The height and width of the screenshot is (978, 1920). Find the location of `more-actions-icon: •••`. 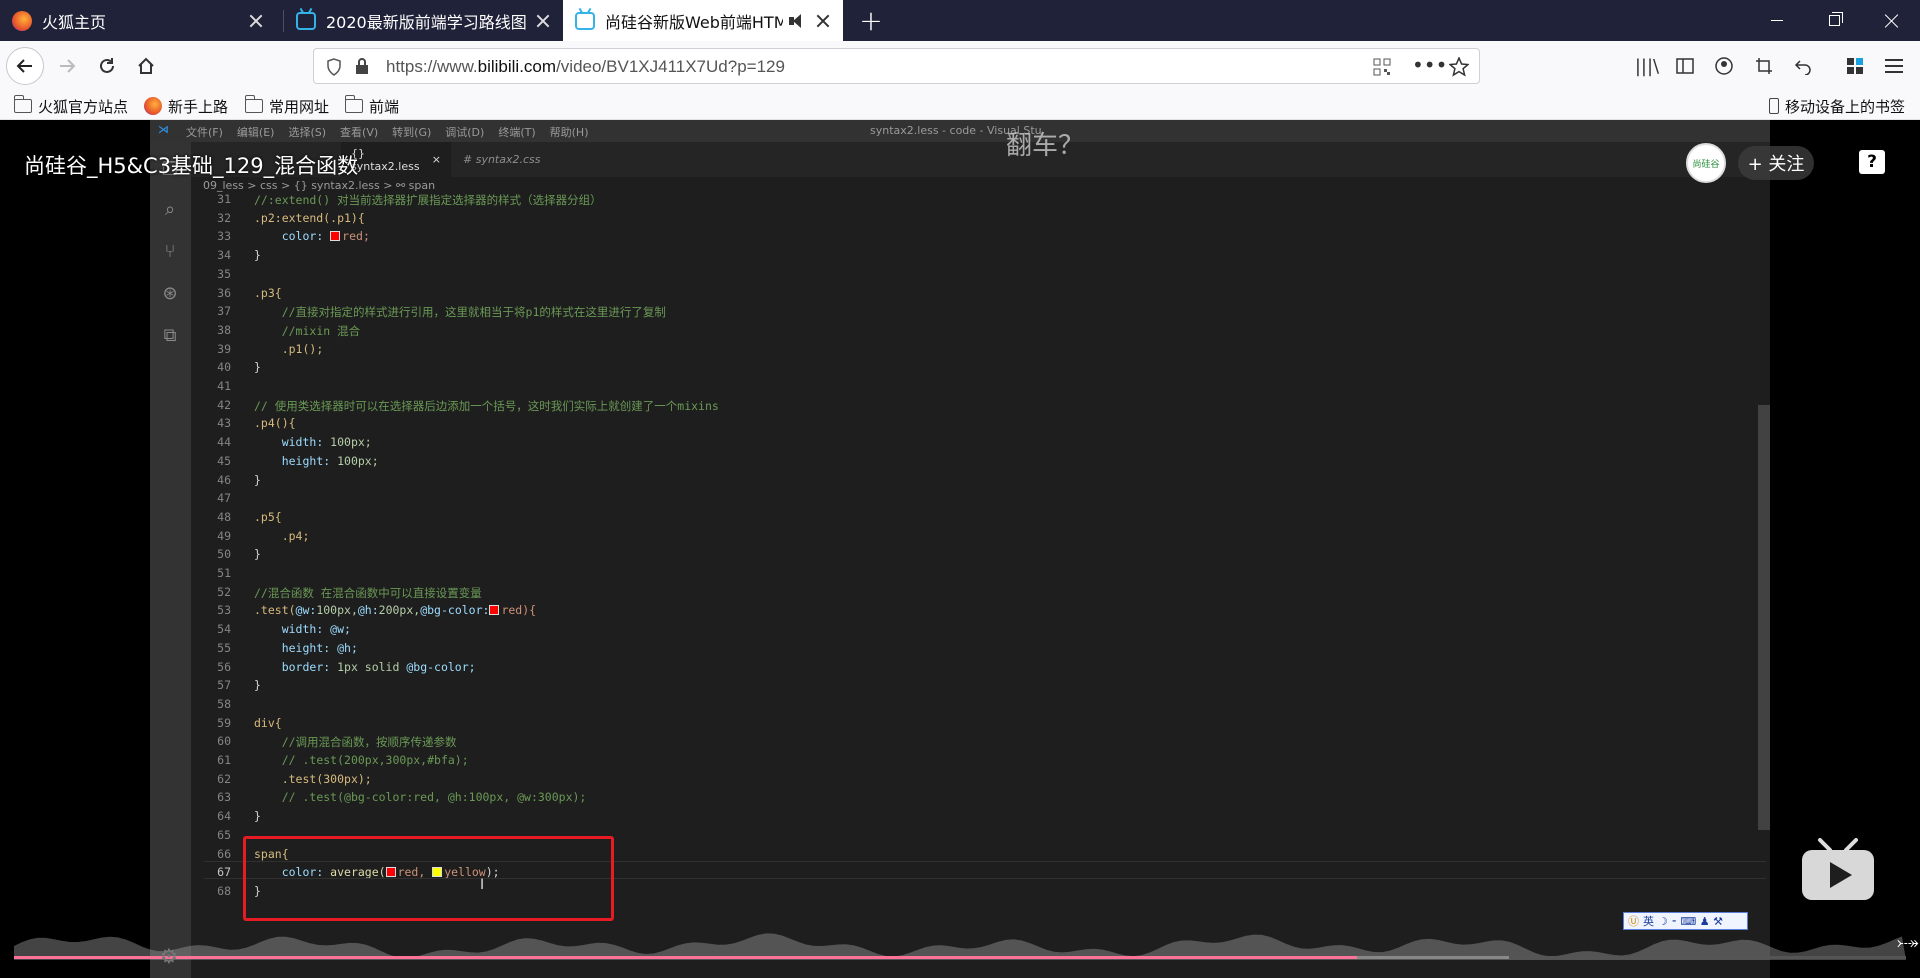

more-actions-icon: ••• is located at coordinates (1429, 65).